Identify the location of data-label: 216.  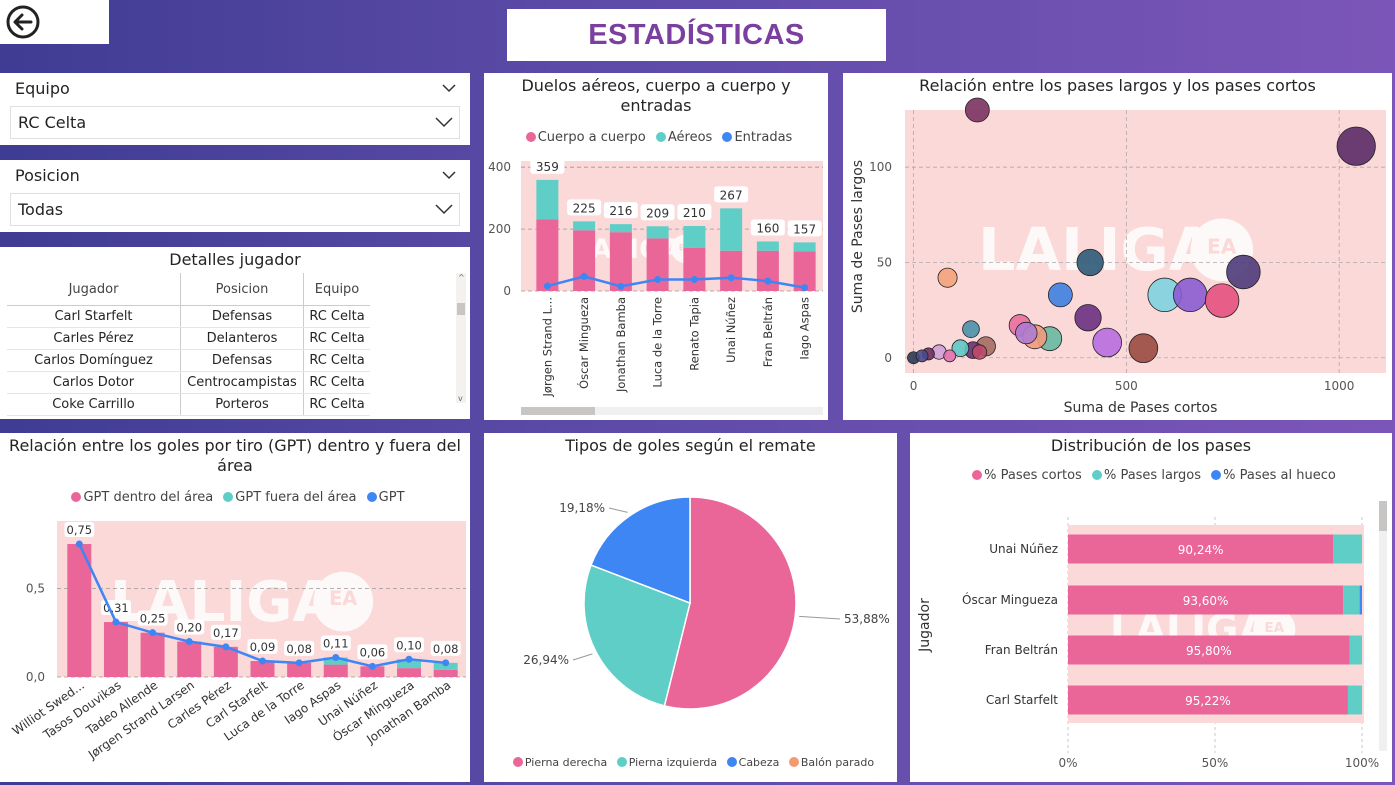
(620, 211).